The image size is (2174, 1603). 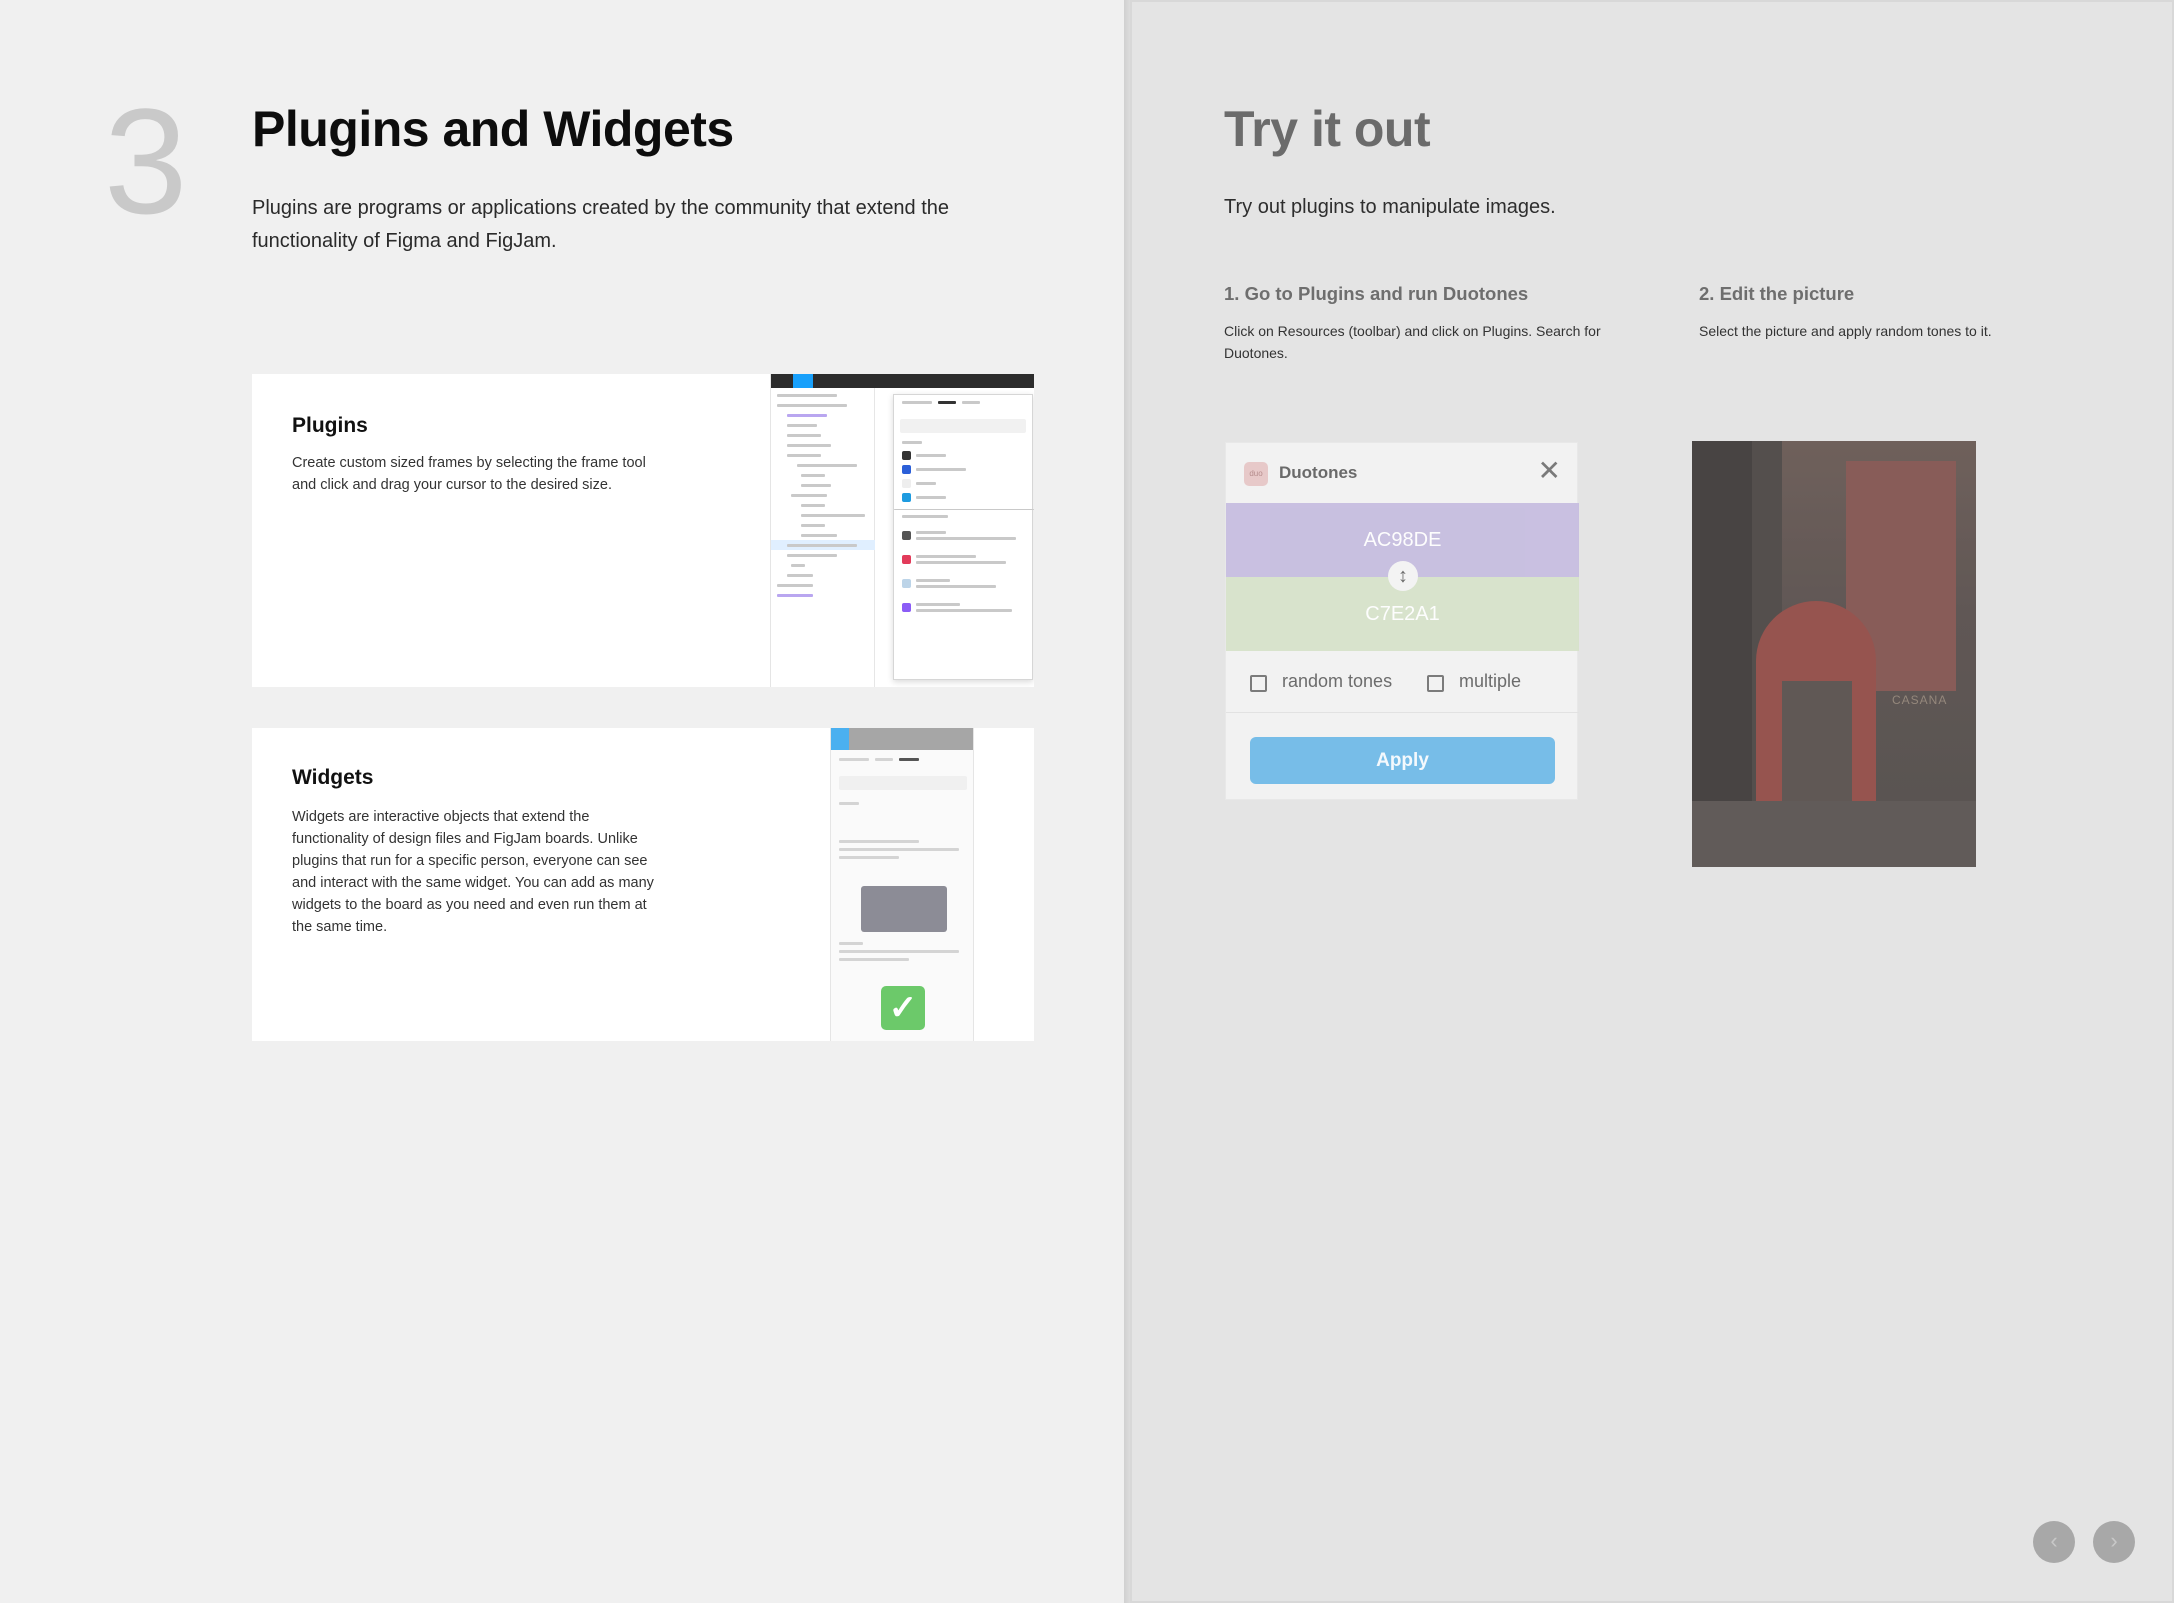 I want to click on close-icon: ✕, so click(x=1549, y=471).